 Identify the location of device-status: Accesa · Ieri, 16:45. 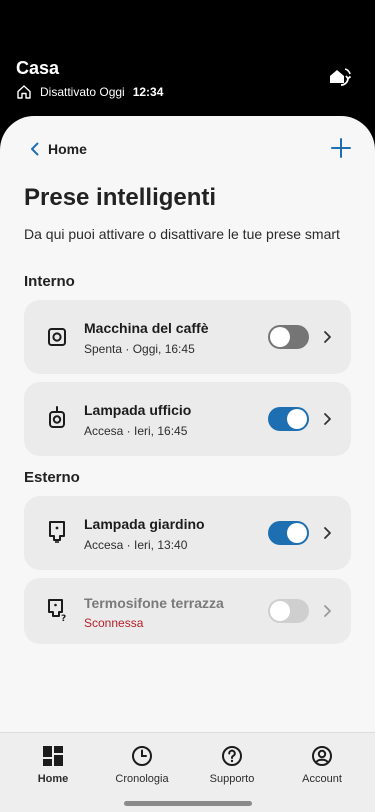
(136, 431).